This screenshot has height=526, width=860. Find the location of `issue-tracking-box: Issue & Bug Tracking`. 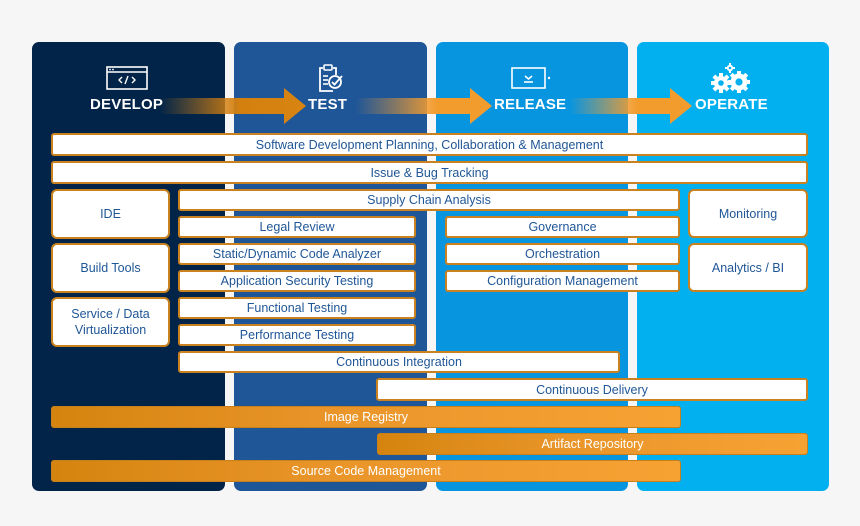

issue-tracking-box: Issue & Bug Tracking is located at coordinates (429, 172).